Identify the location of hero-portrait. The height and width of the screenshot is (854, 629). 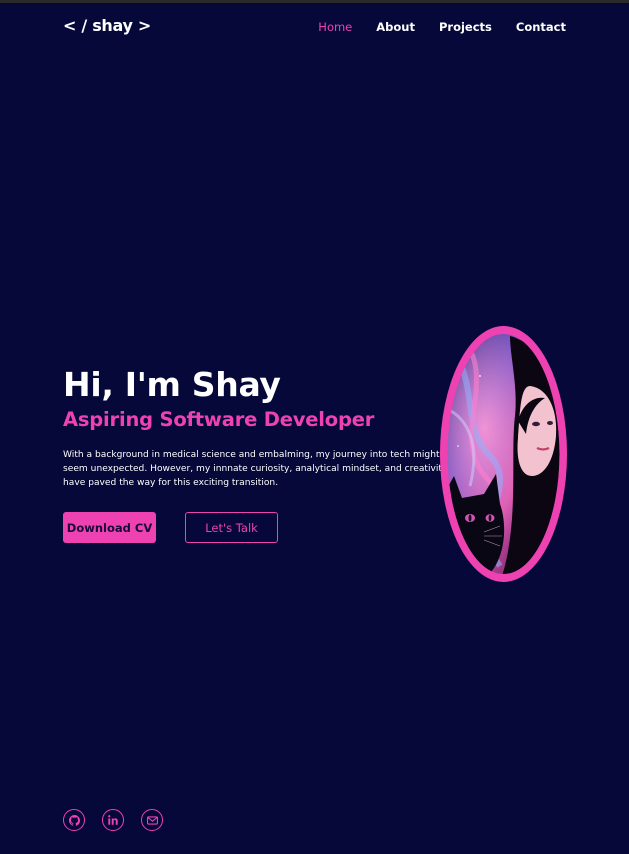
(503, 454).